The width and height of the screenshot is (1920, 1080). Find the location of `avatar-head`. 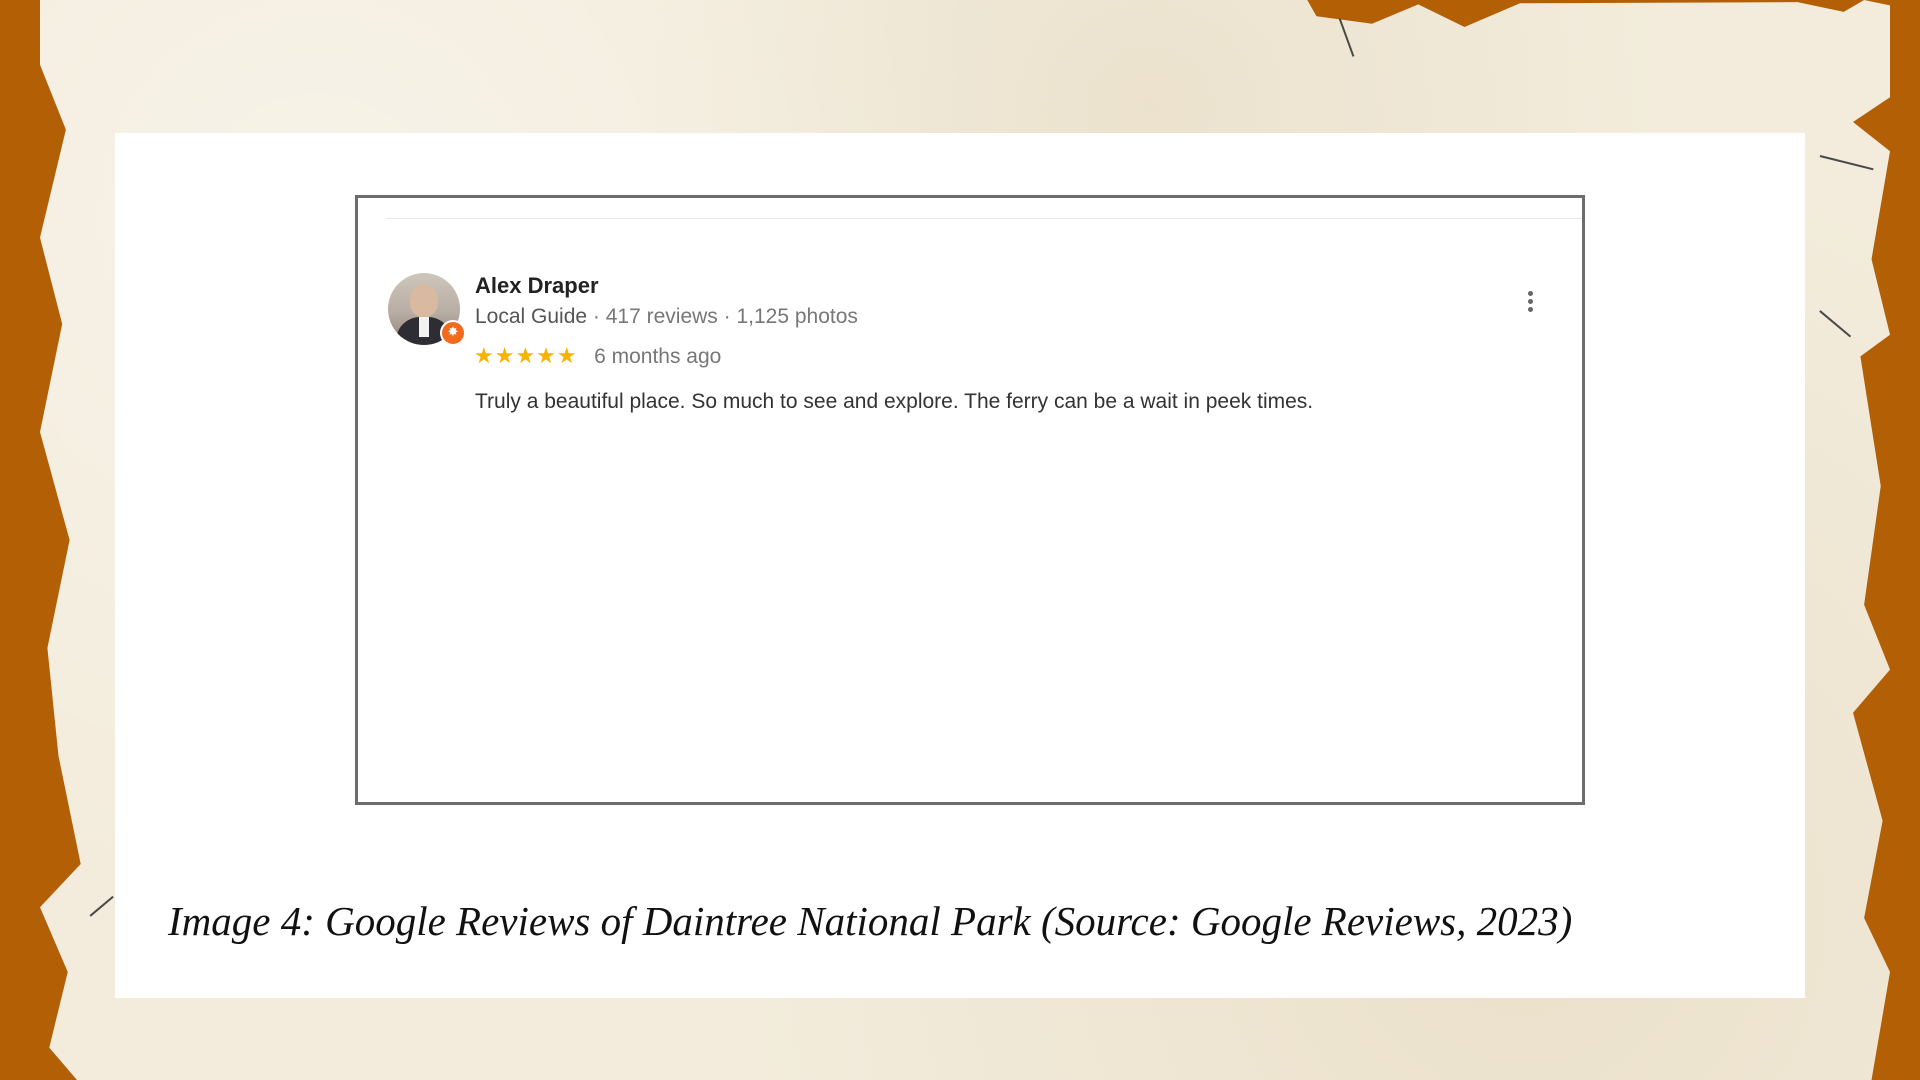

avatar-head is located at coordinates (424, 301).